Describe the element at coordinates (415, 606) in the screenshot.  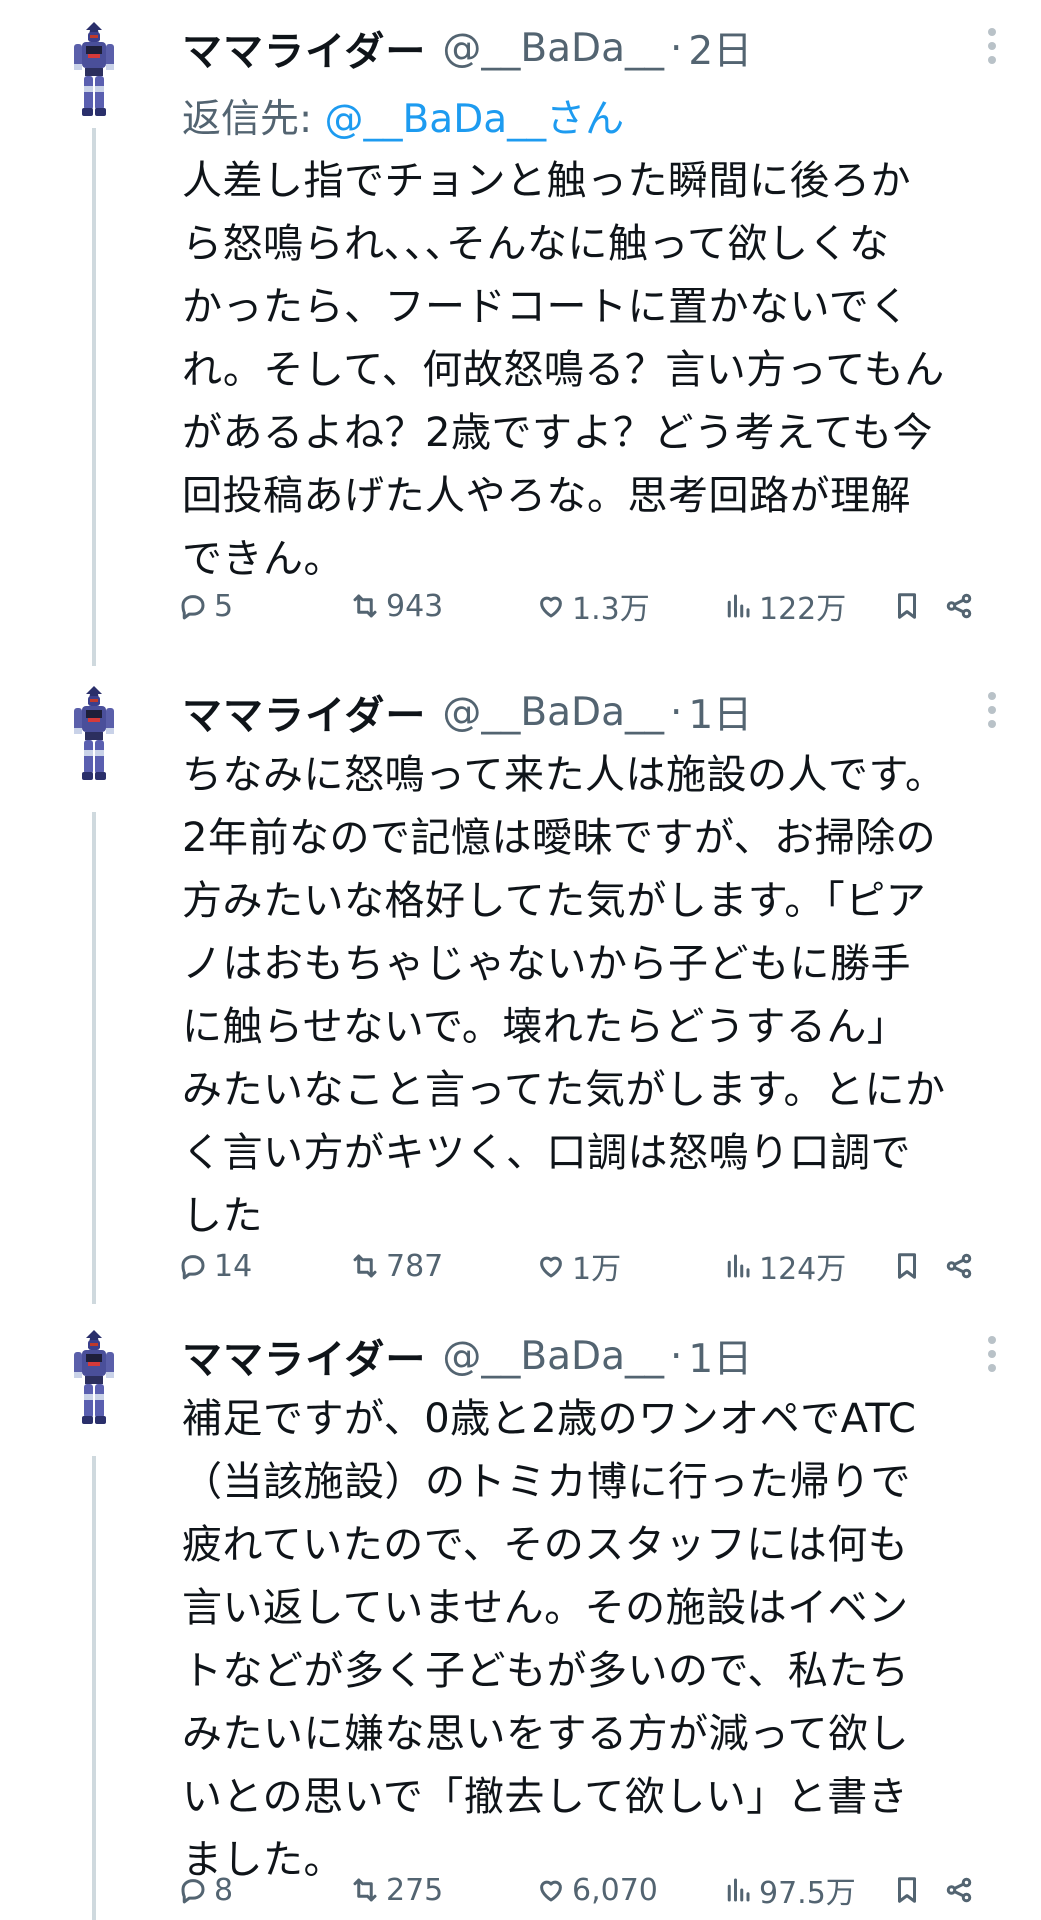
I see `repost-count: 943` at that location.